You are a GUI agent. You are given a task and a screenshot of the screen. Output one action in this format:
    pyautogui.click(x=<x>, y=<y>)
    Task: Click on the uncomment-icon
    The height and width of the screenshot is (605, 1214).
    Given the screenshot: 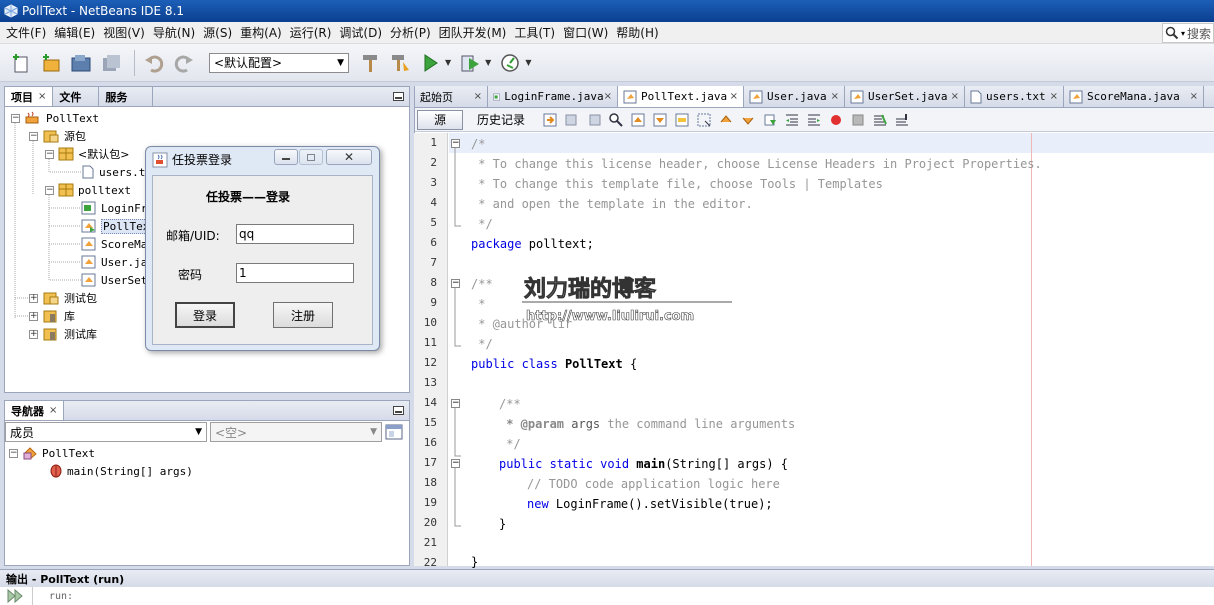 What is the action you would take?
    pyautogui.click(x=902, y=120)
    